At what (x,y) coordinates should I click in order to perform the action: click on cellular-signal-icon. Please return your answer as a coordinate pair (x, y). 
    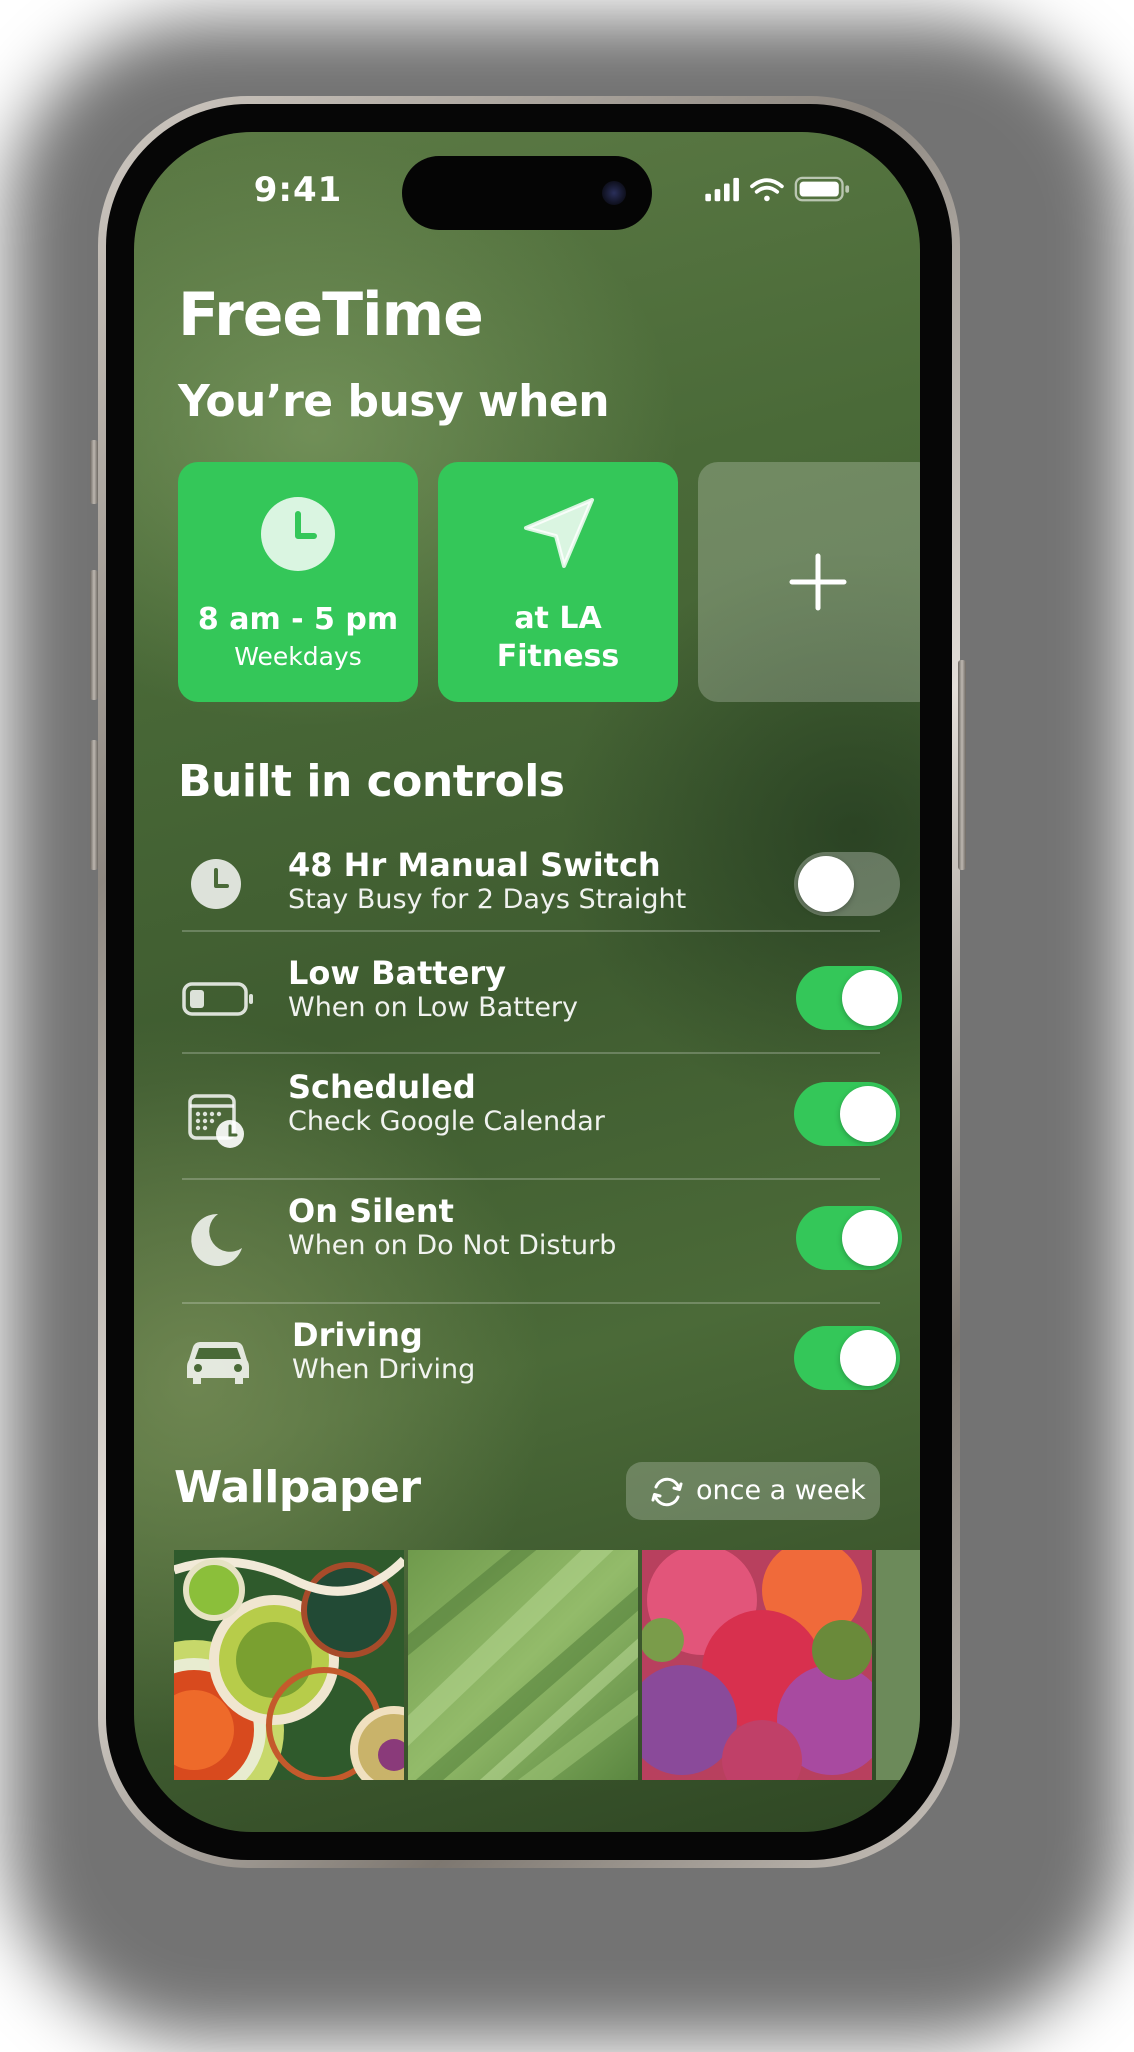
    Looking at the image, I should click on (722, 189).